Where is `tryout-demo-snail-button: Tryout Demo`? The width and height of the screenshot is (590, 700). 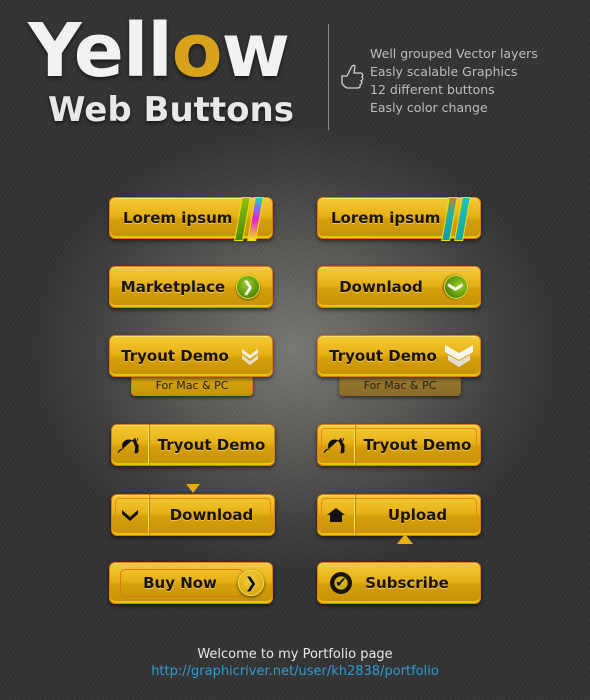
tryout-demo-snail-button: Tryout Demo is located at coordinates (193, 445).